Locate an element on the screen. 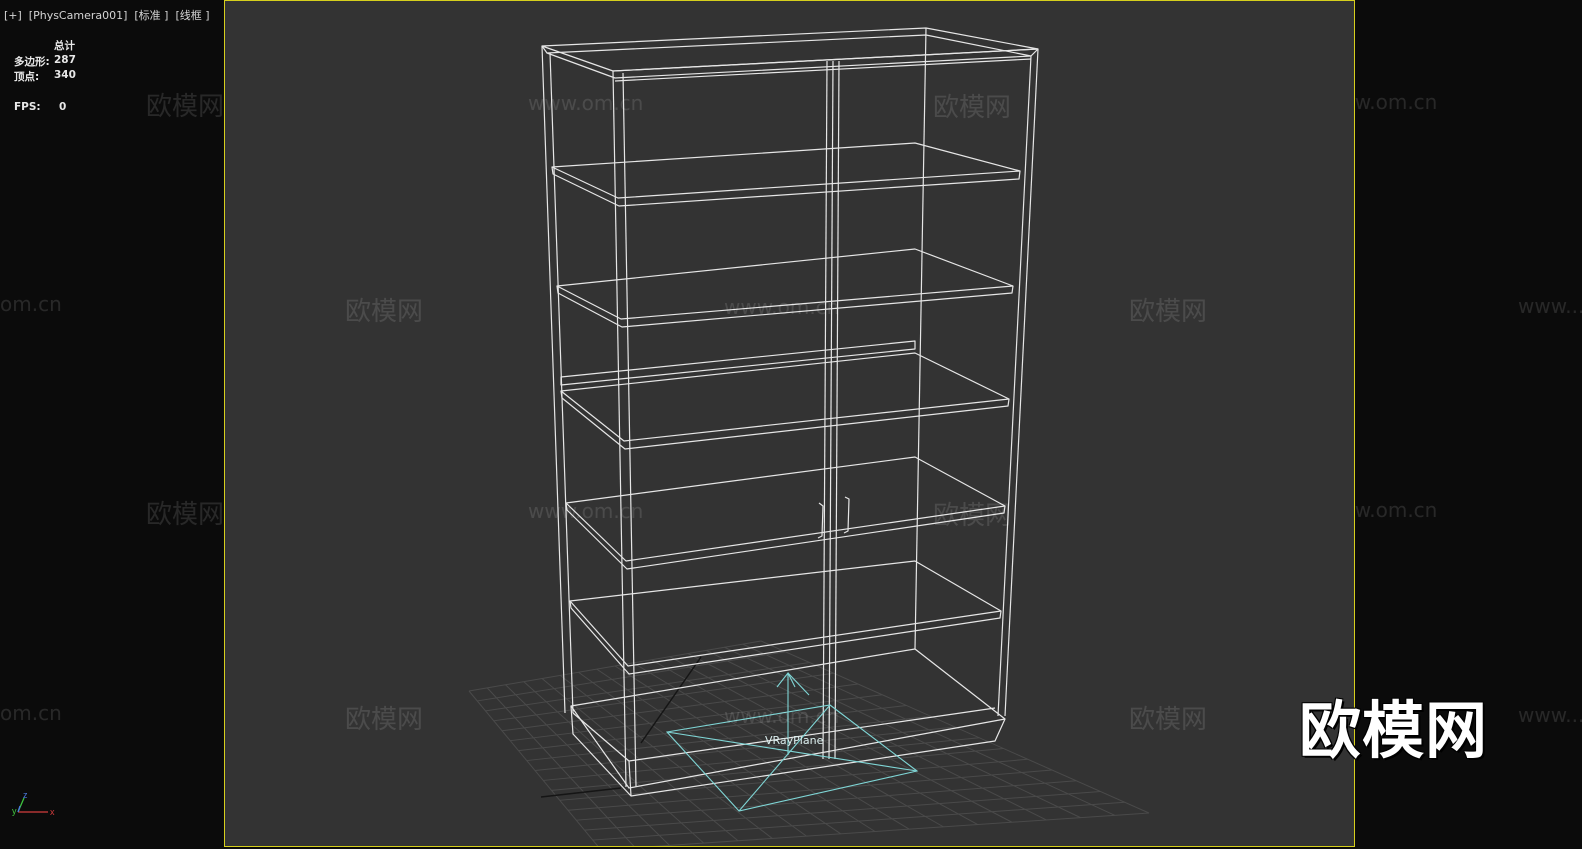 The height and width of the screenshot is (849, 1582). y-axis-label: y is located at coordinates (14, 811).